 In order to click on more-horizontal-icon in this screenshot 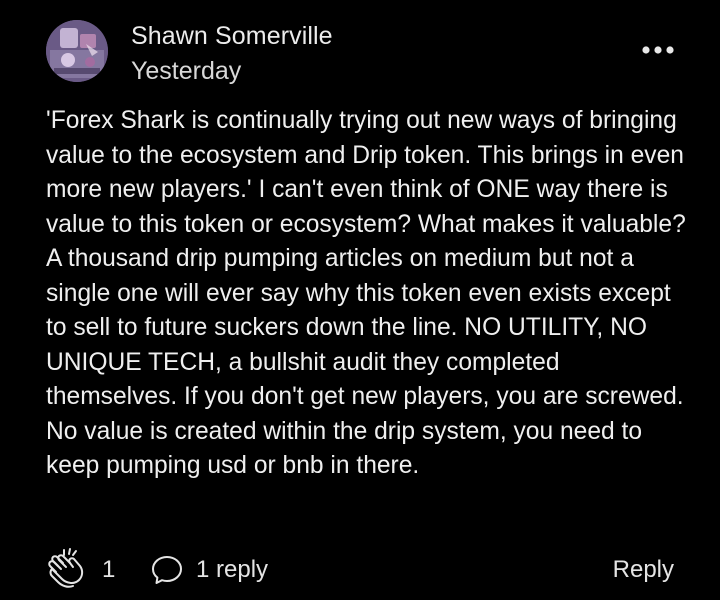, I will do `click(658, 50)`.